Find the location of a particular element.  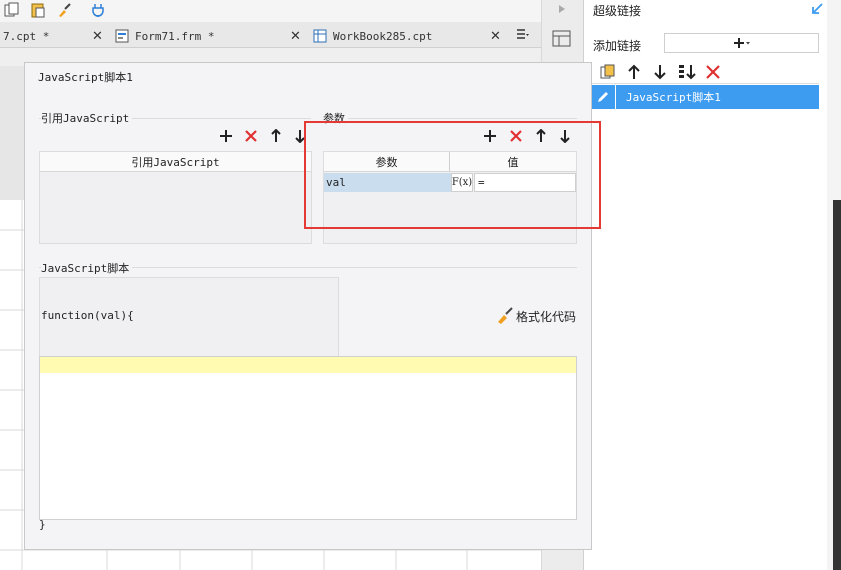

format-brush-icon is located at coordinates (64, 10).